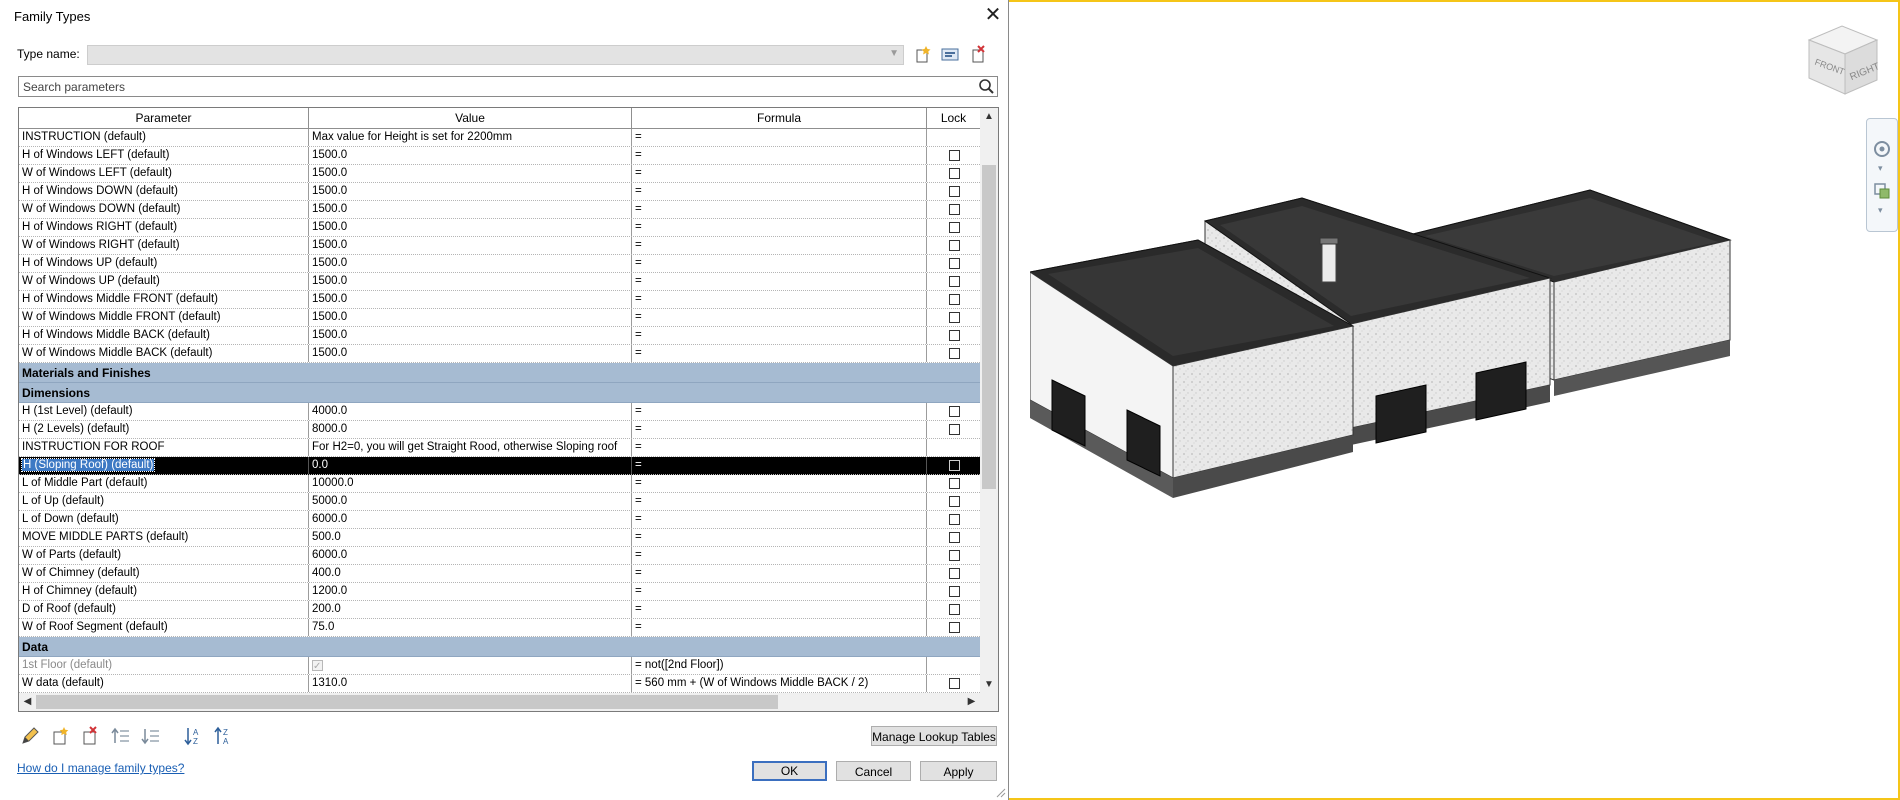 This screenshot has height=800, width=1900. Describe the element at coordinates (470, 609) in the screenshot. I see `parameter-value-cell: 200.0` at that location.